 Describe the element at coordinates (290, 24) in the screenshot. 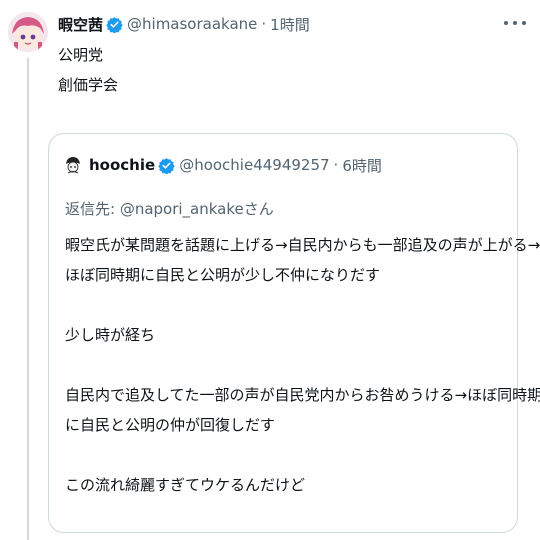

I see `timestamp: 1時間` at that location.